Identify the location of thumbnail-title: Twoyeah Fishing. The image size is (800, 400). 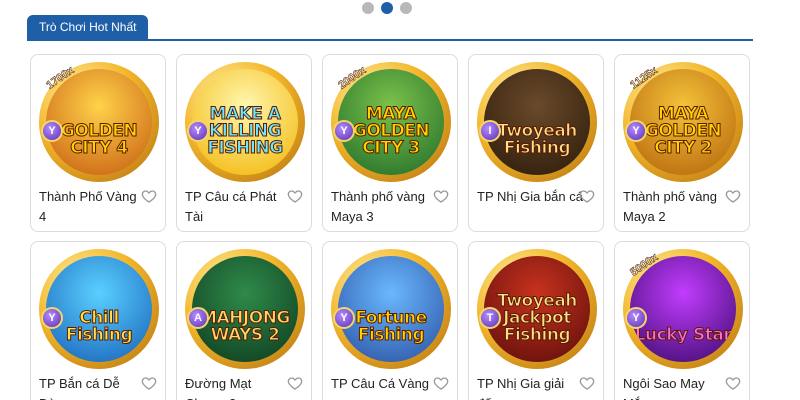
(537, 139).